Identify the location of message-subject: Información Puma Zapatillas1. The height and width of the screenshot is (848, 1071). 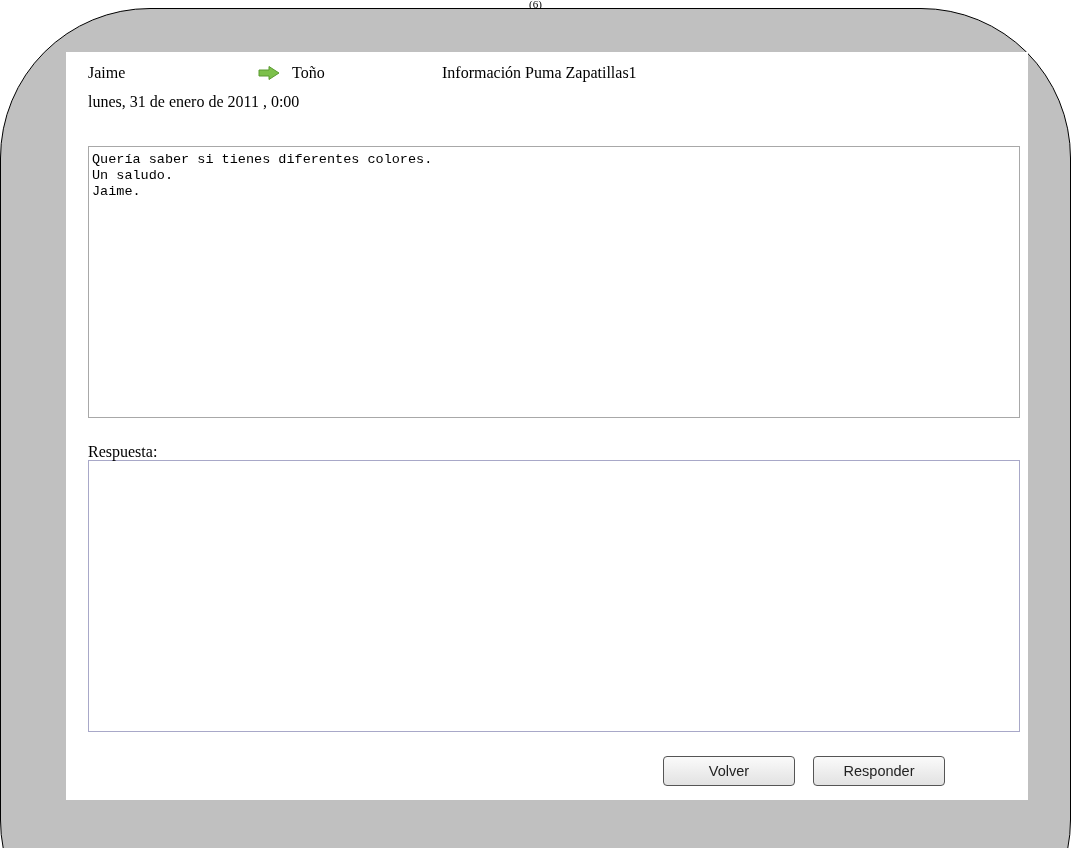
(539, 73).